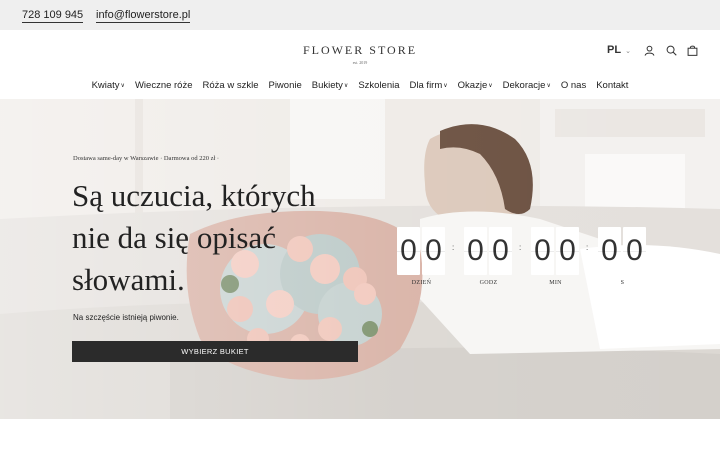 This screenshot has width=720, height=450. Describe the element at coordinates (327, 85) in the screenshot. I see `nav-item-label: Bukiety` at that location.